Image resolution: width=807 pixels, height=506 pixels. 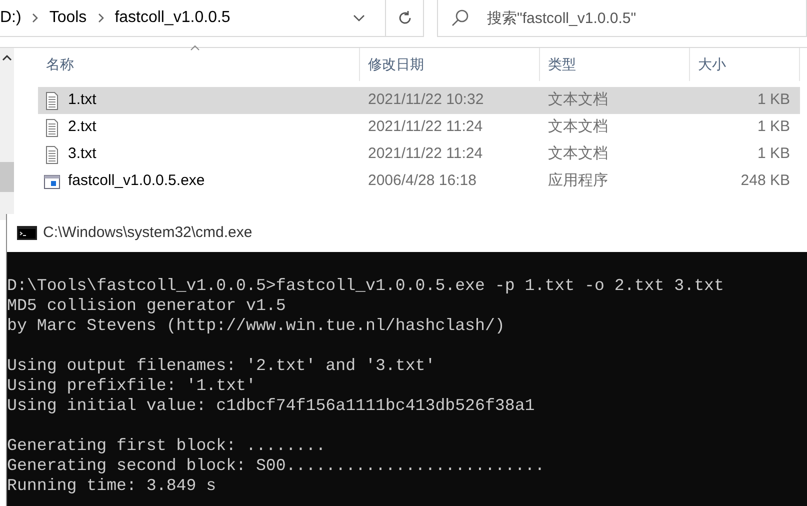 I want to click on console-line: D:\Tools\fastcoll_v1.0.0.5>fastcoll_v1.0.0.5.exe -p 1.txt -o 2.txt 3.txt, so click(x=365, y=285).